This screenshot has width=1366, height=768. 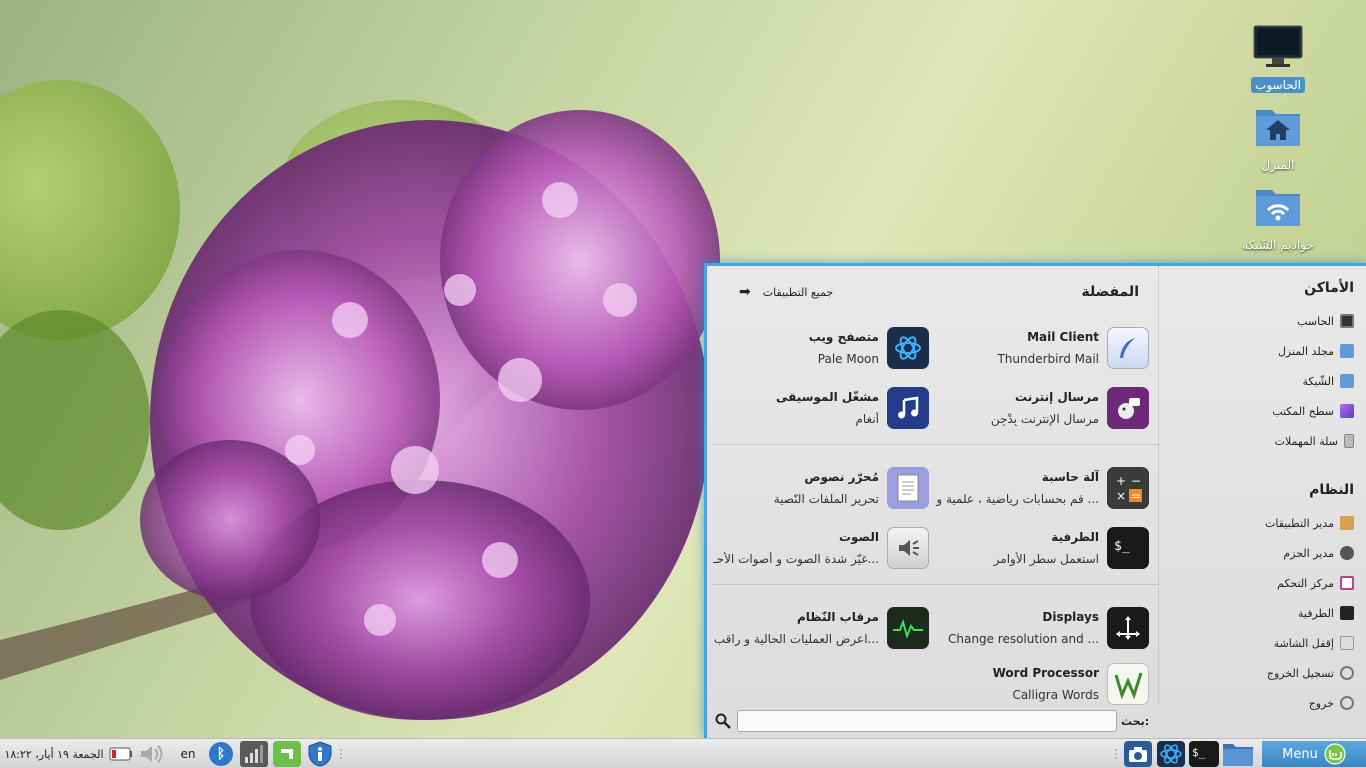 I want to click on clock: الجمعة ١٩ أيار، ١٨:٢٢, so click(x=54, y=754).